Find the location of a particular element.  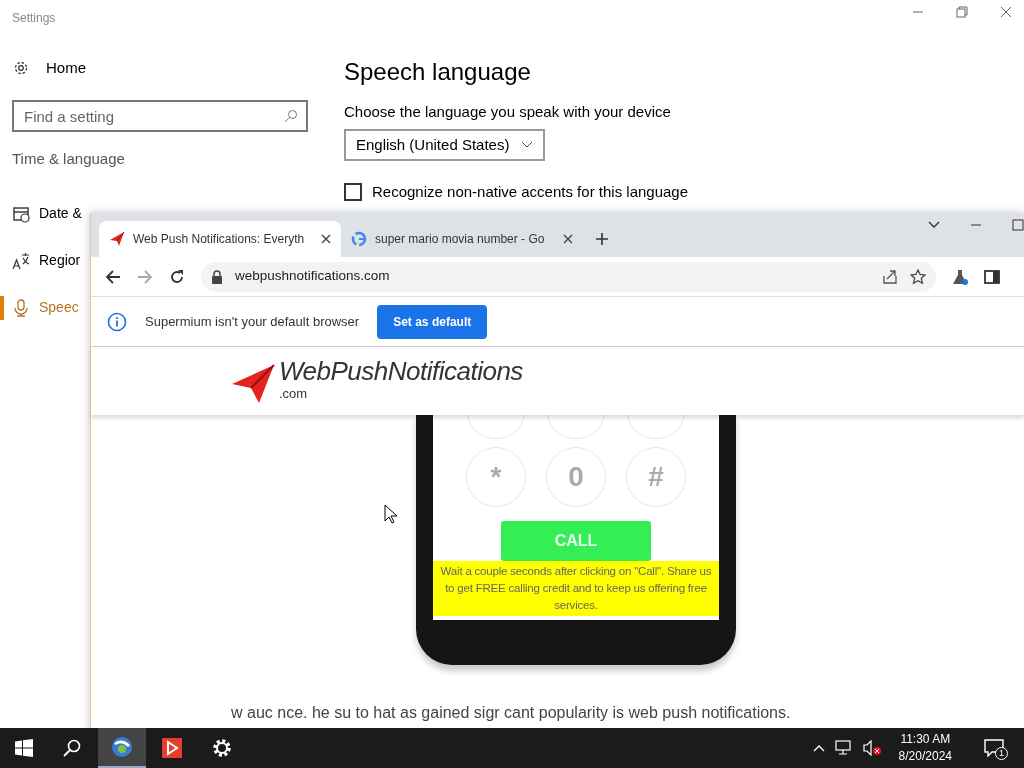

browser-tab: super mario movia number - Go is located at coordinates (462, 239).